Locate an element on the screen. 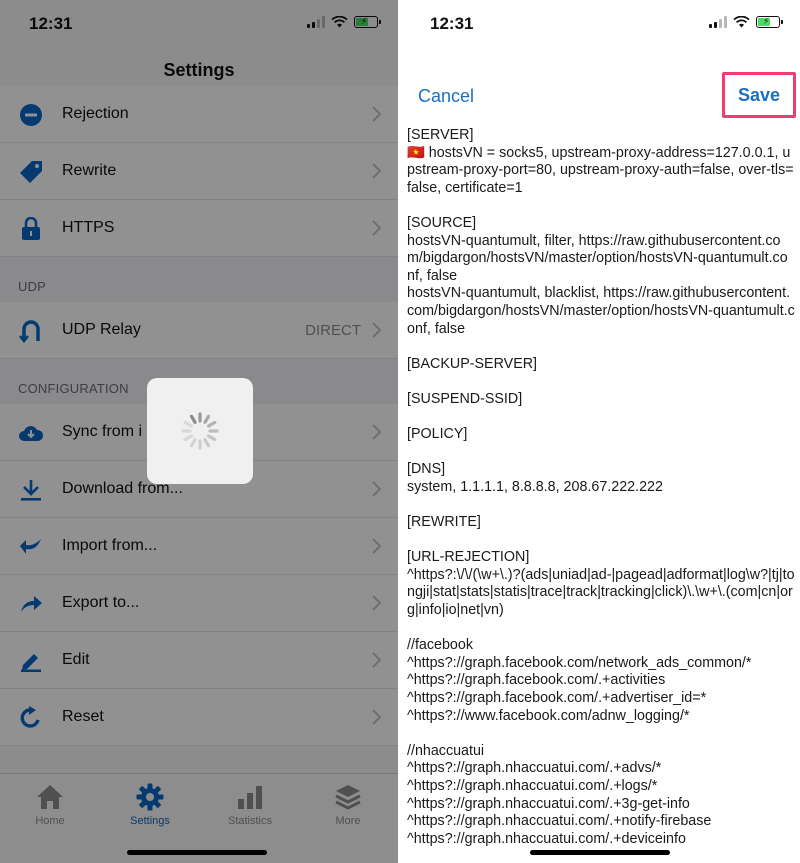  row-label: Sync from i is located at coordinates (102, 431).